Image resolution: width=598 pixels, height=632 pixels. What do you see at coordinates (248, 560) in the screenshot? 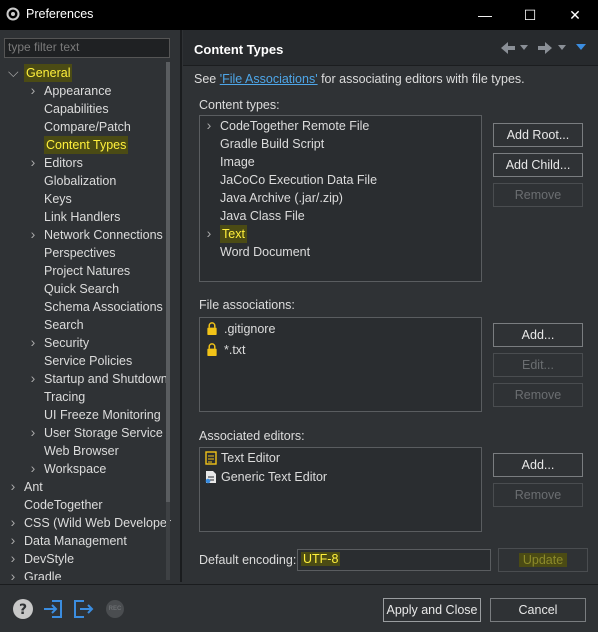
I see `default-encoding-label: Default encoding:` at bounding box center [248, 560].